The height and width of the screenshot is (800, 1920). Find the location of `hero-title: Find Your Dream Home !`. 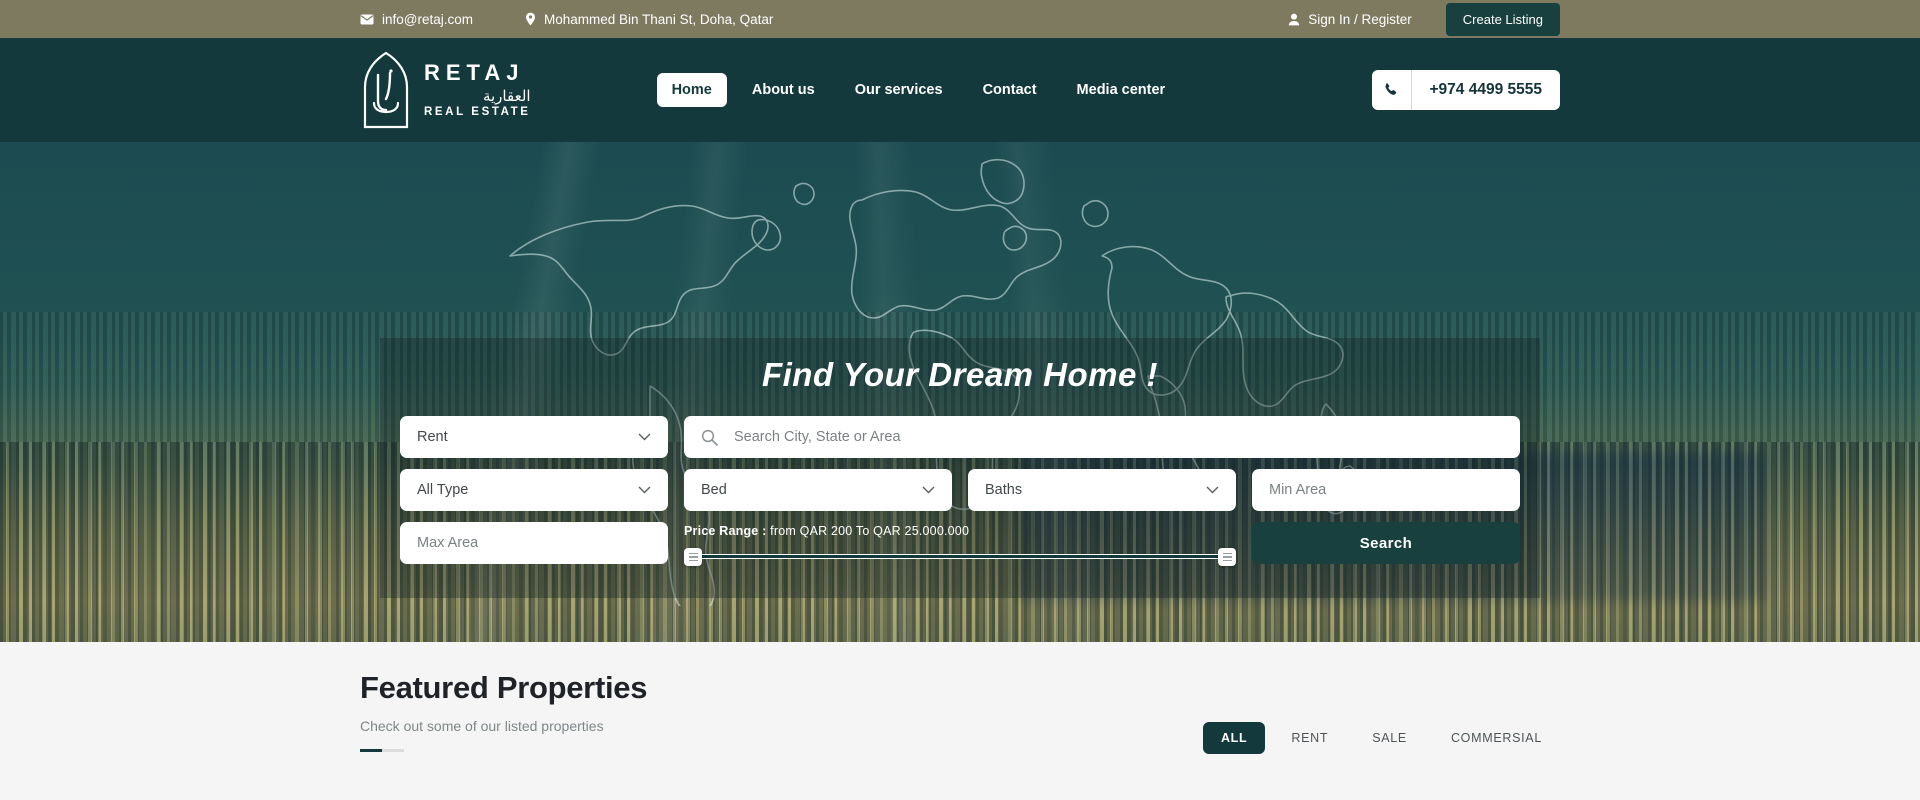

hero-title: Find Your Dream Home ! is located at coordinates (960, 374).